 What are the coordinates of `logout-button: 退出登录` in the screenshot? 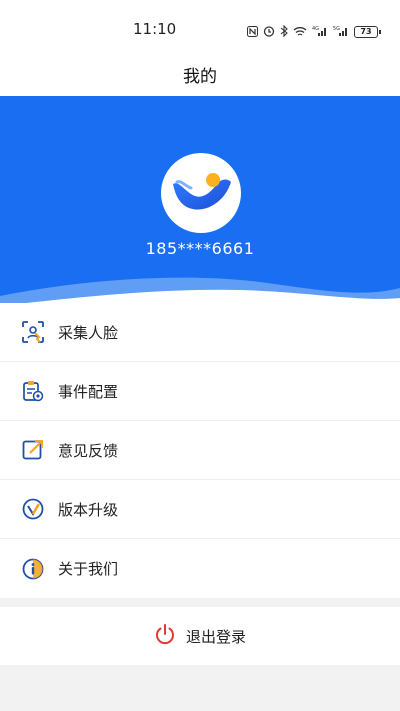 It's located at (200, 636).